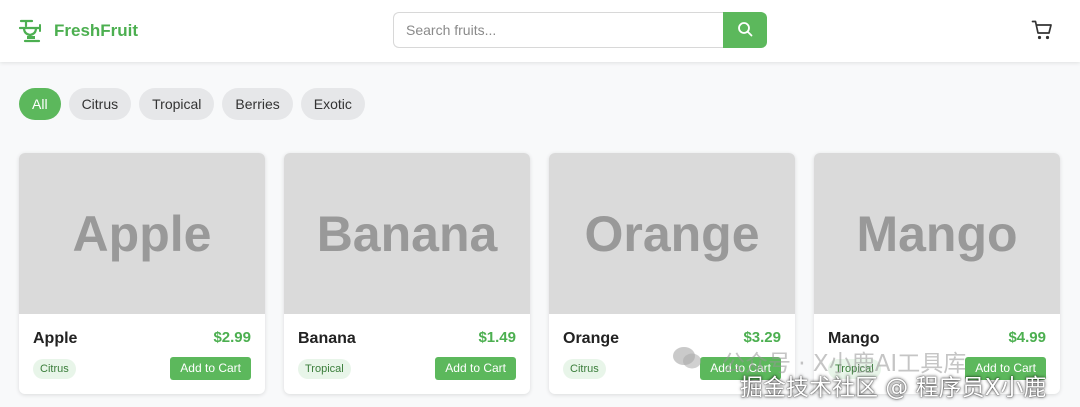 Image resolution: width=1080 pixels, height=407 pixels. I want to click on product-image: Apple, so click(142, 233).